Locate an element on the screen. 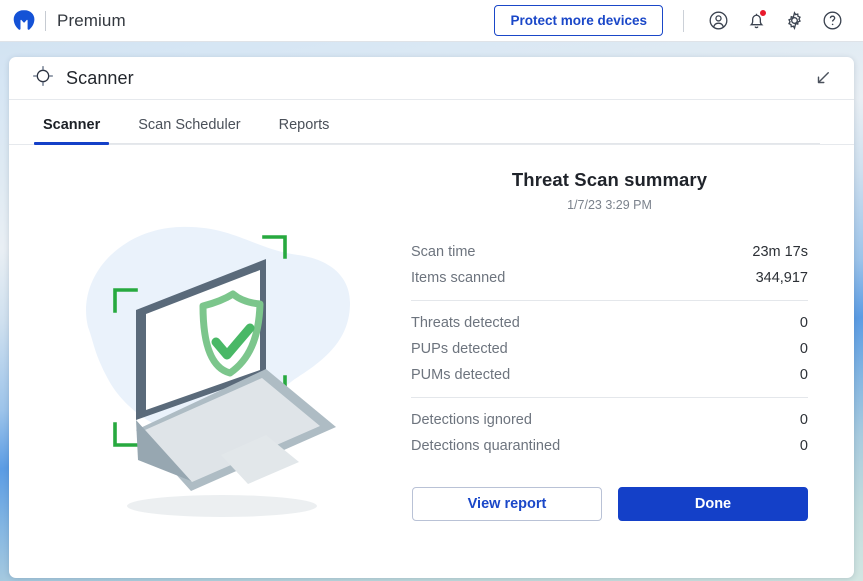  view-report-button: View report is located at coordinates (507, 504).